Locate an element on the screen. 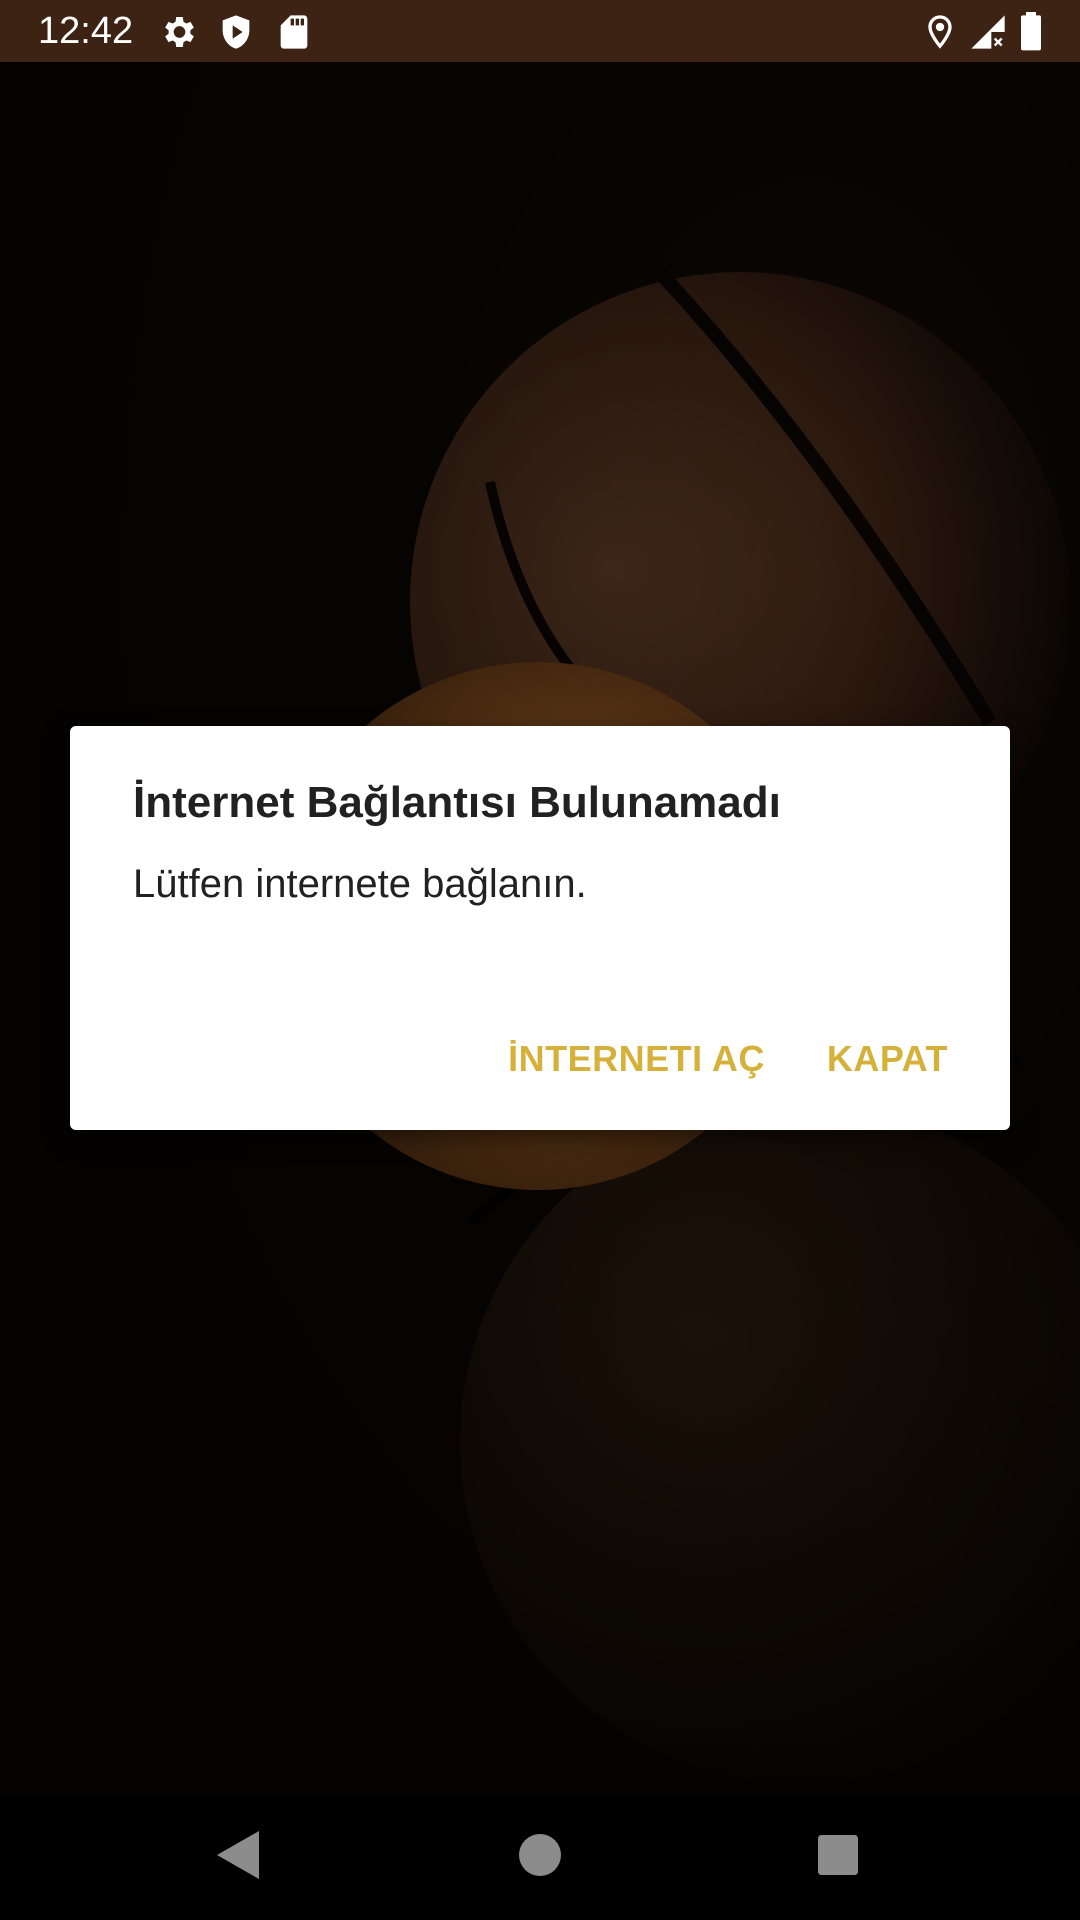 This screenshot has height=1920, width=1080. back-button is located at coordinates (239, 1857).